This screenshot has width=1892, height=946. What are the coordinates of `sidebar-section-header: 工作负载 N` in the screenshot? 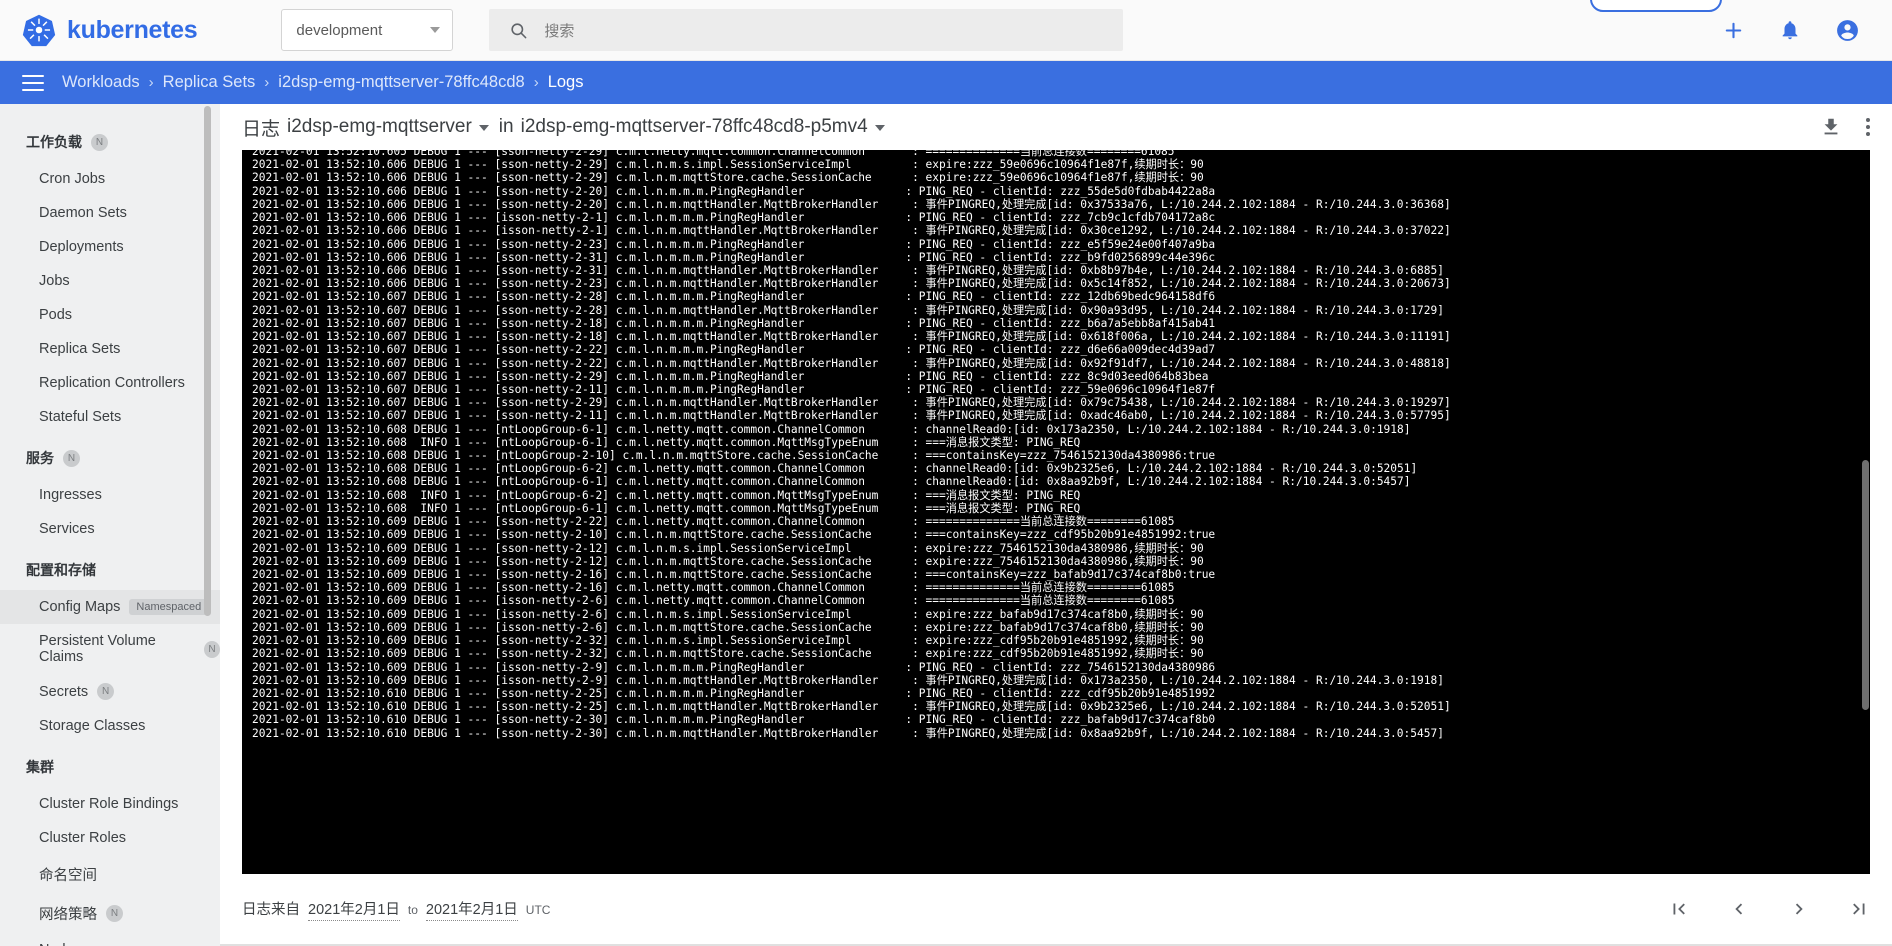 It's located at (110, 140).